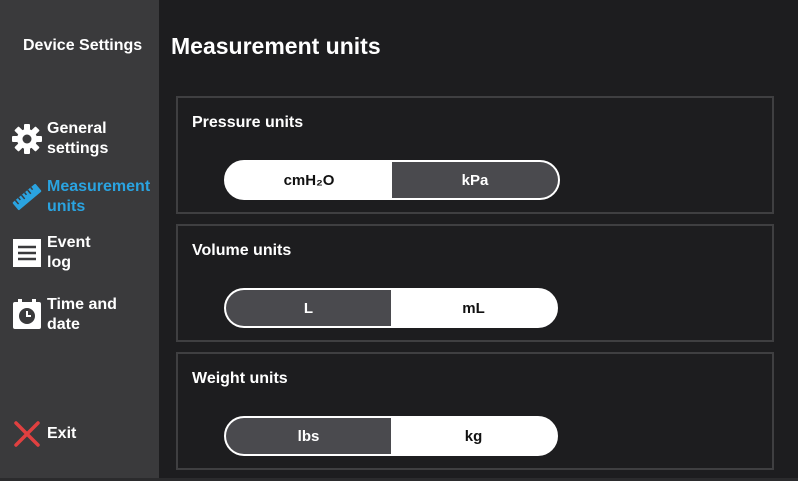 The height and width of the screenshot is (481, 798). What do you see at coordinates (248, 122) in the screenshot?
I see `section-label: Pressure units` at bounding box center [248, 122].